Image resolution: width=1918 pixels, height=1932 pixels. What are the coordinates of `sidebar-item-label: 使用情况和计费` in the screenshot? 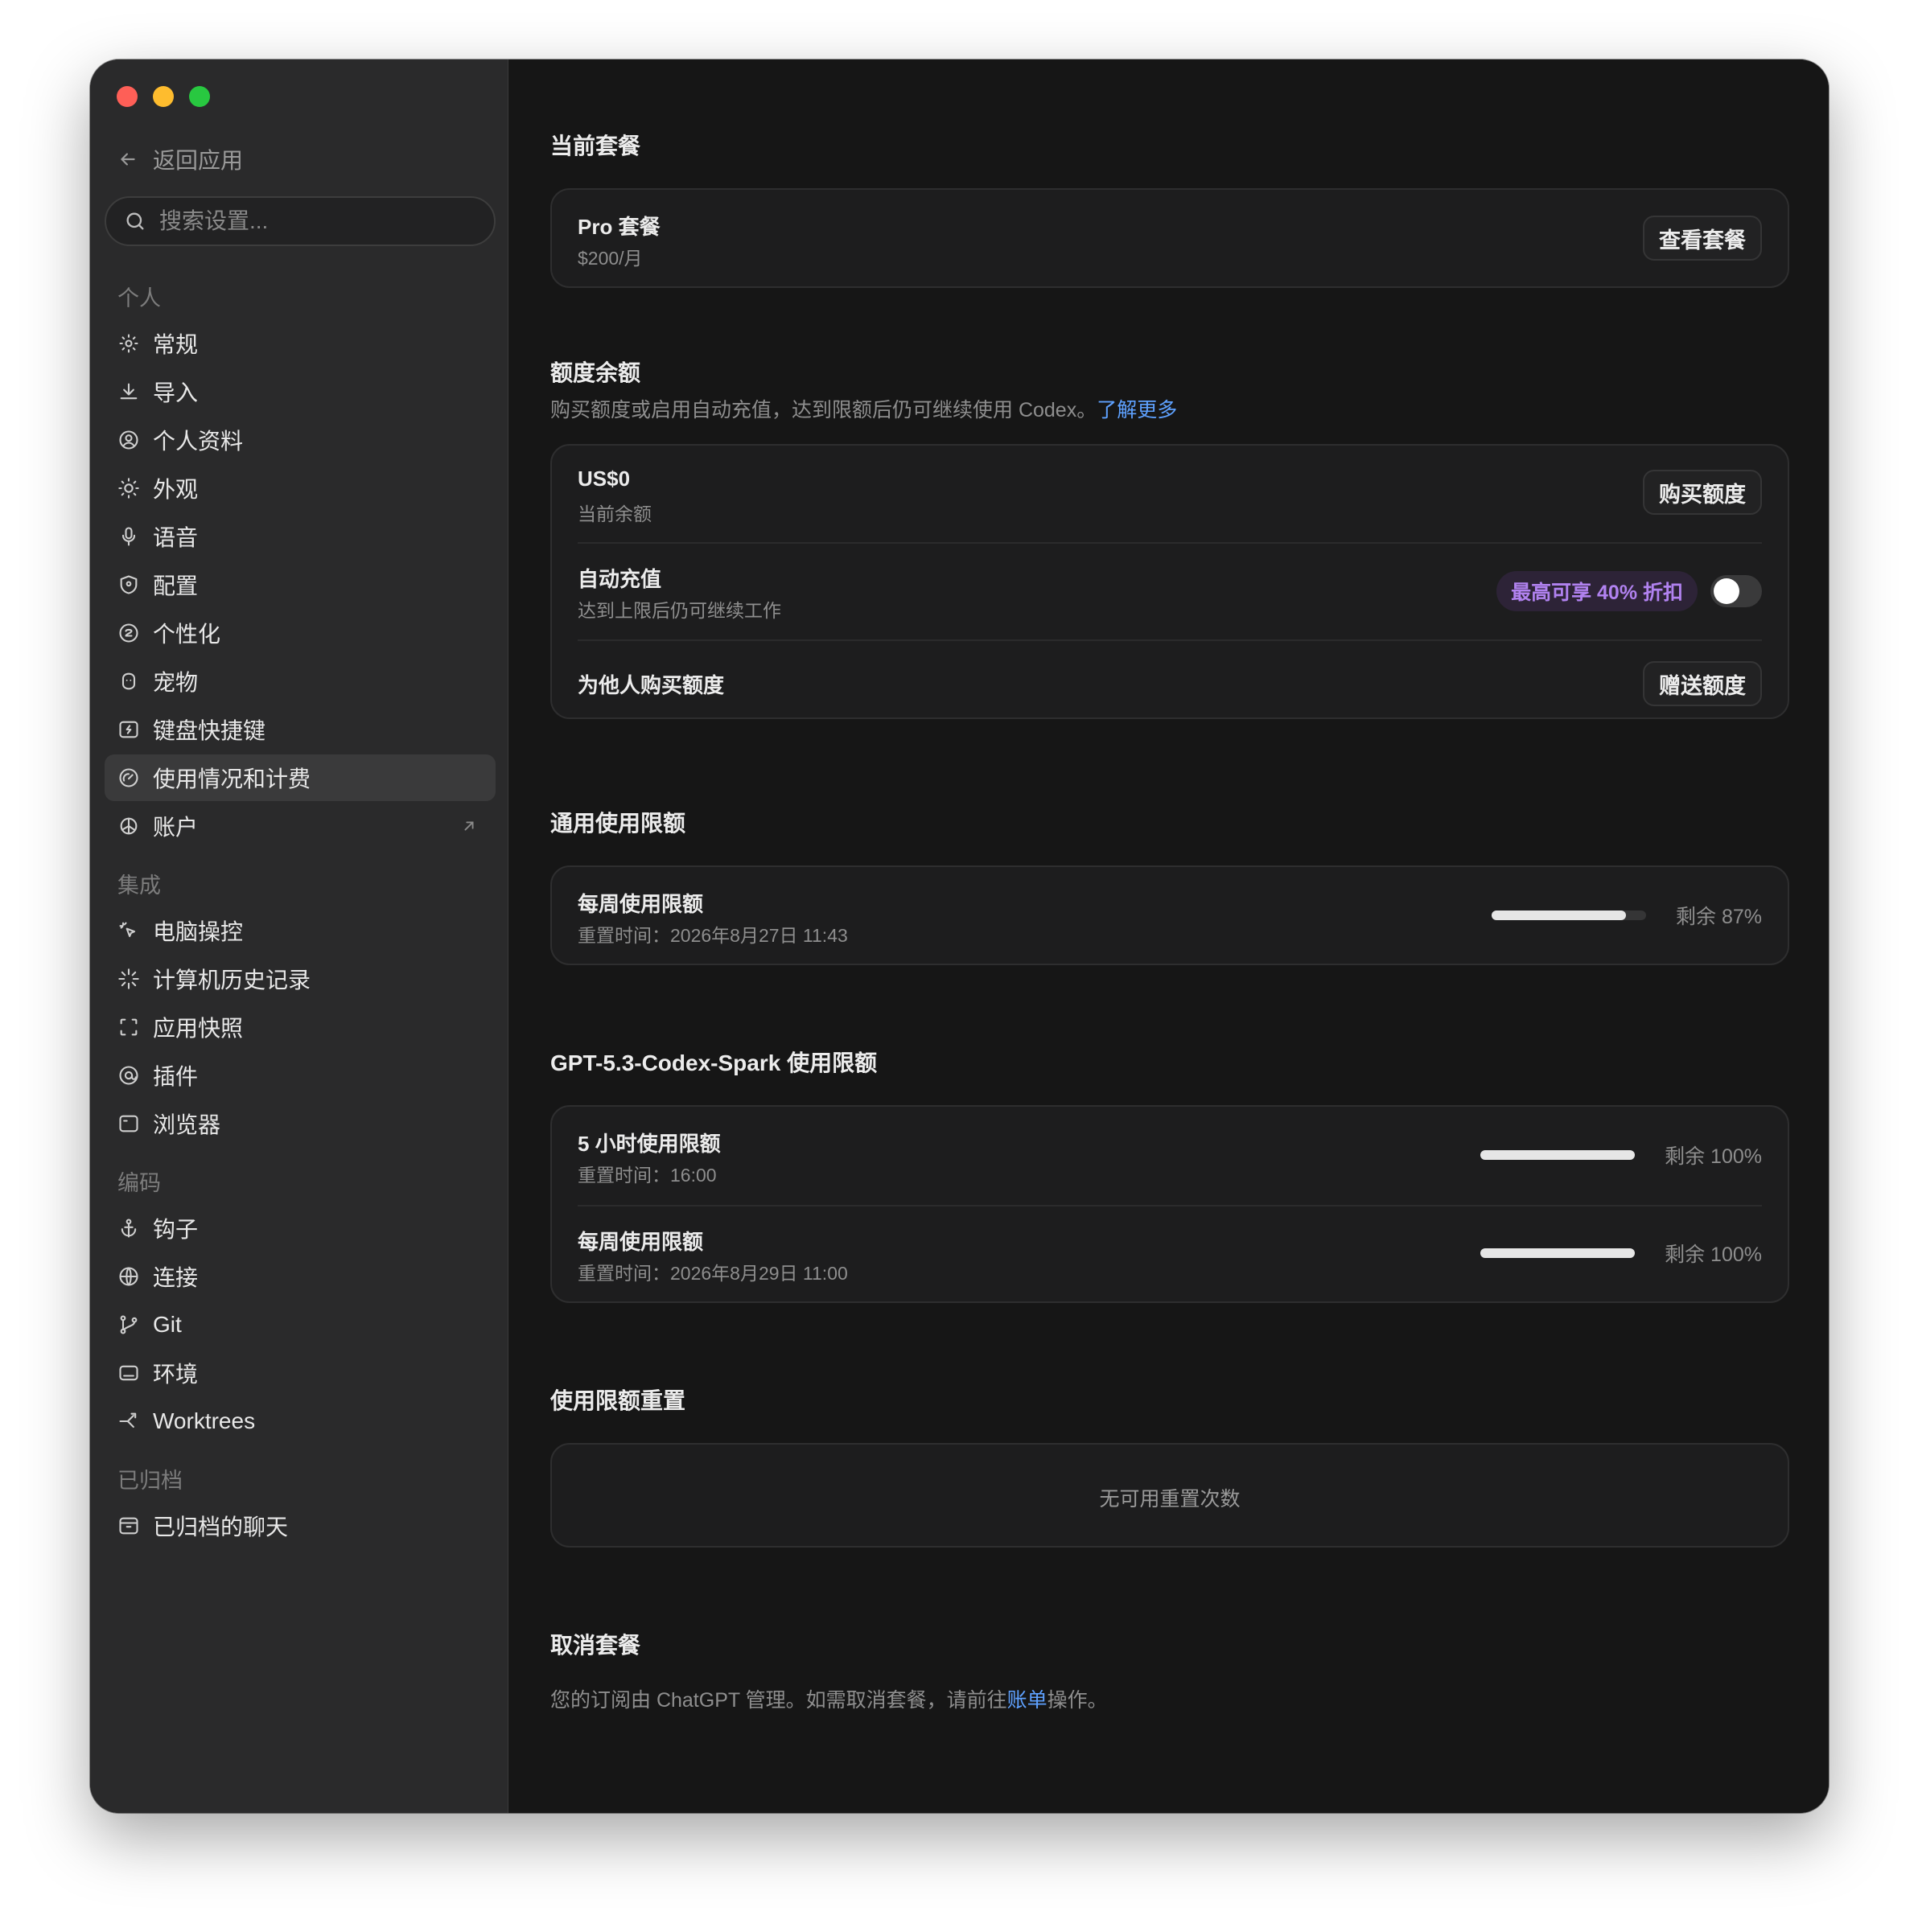 It's located at (232, 779).